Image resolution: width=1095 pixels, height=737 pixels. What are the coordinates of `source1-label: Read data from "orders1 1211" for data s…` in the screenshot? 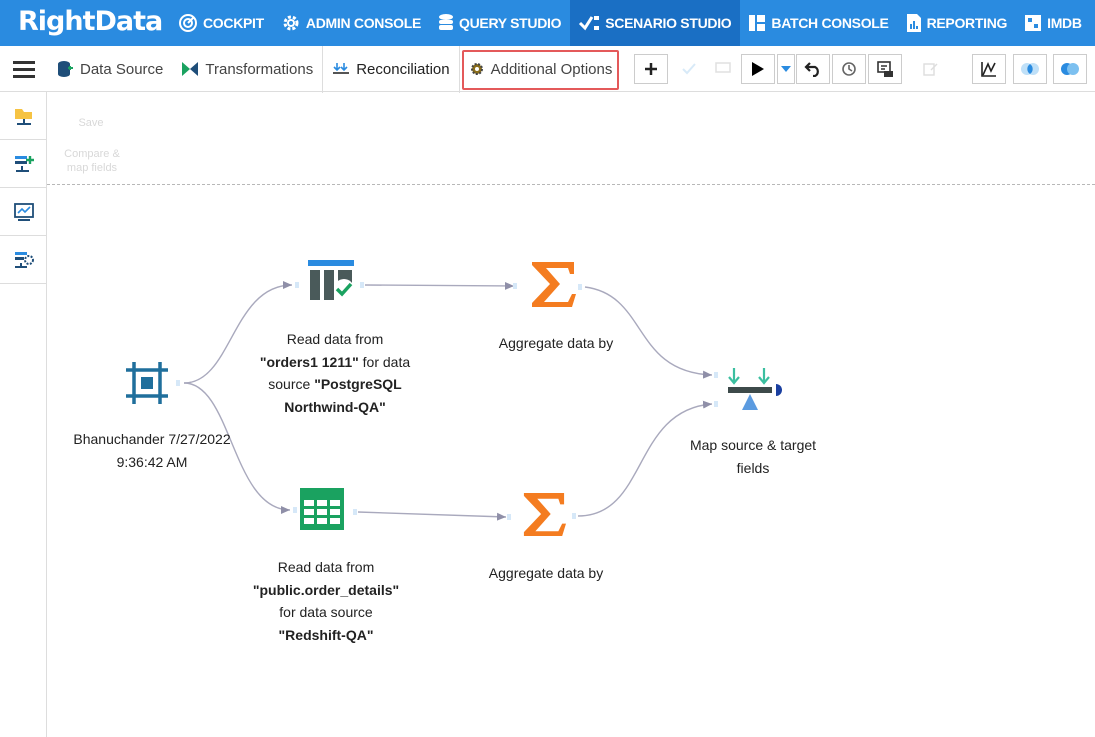 It's located at (335, 373).